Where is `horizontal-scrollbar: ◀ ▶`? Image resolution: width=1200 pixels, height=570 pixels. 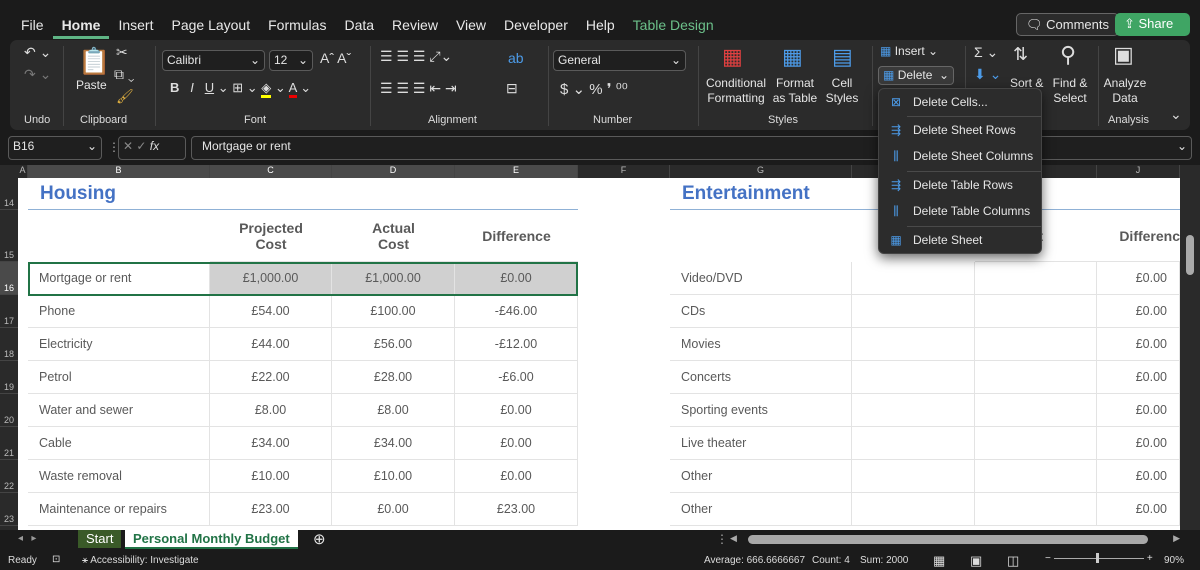 horizontal-scrollbar: ◀ ▶ is located at coordinates (955, 539).